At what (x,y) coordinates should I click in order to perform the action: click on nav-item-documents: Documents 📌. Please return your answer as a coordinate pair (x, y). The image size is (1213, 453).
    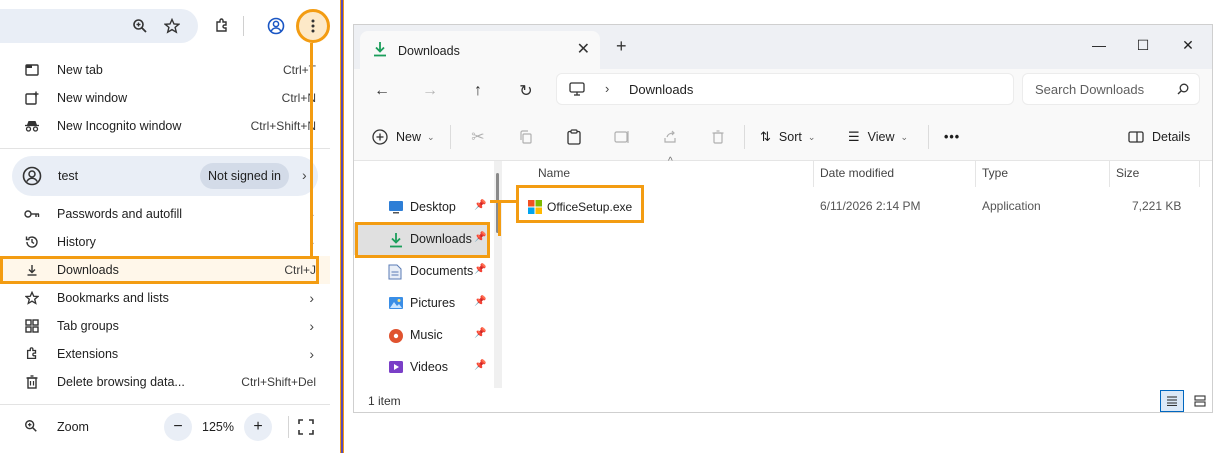
    Looking at the image, I should click on (422, 271).